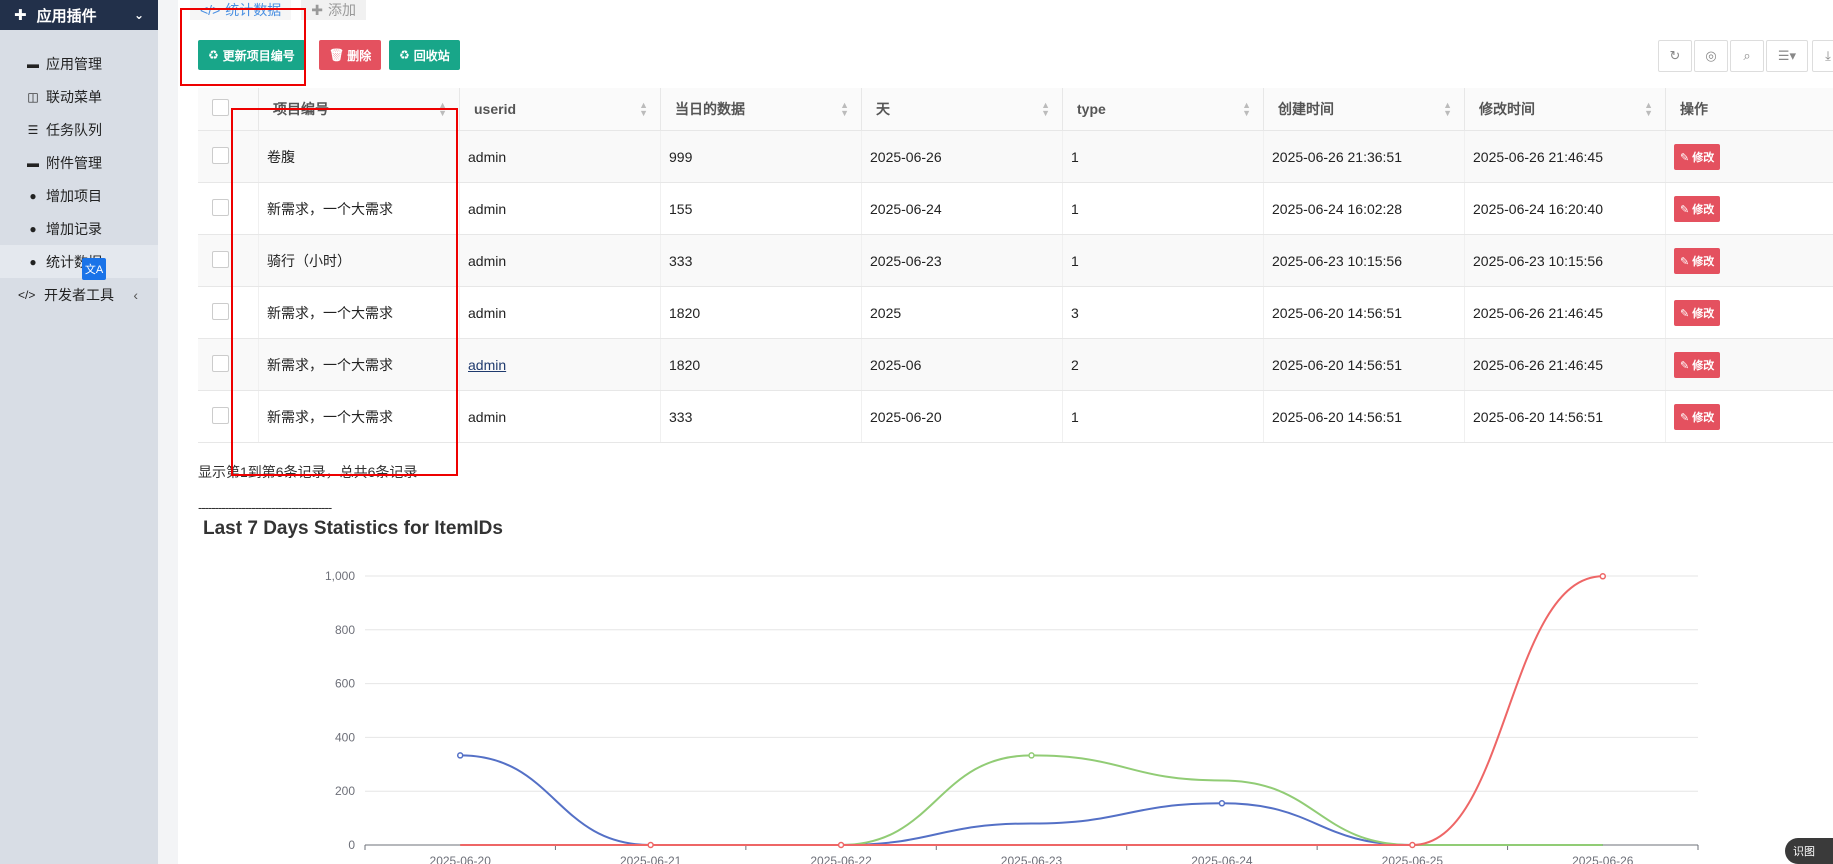  Describe the element at coordinates (1822, 56) in the screenshot. I see `export-button: ⤓` at that location.